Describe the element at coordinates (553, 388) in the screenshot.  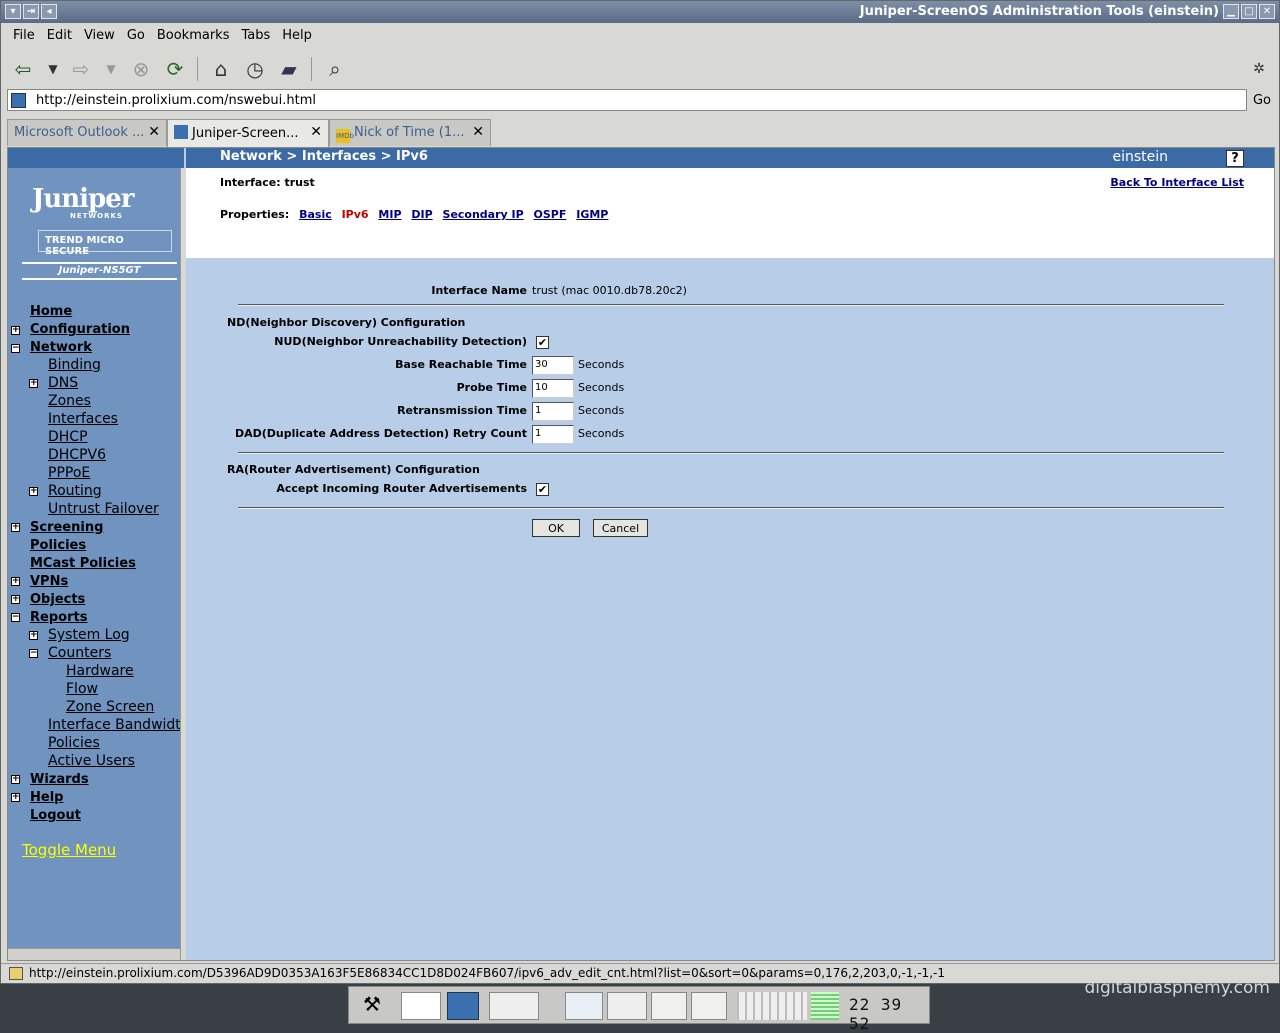
I see `probe-time-input: 10` at that location.